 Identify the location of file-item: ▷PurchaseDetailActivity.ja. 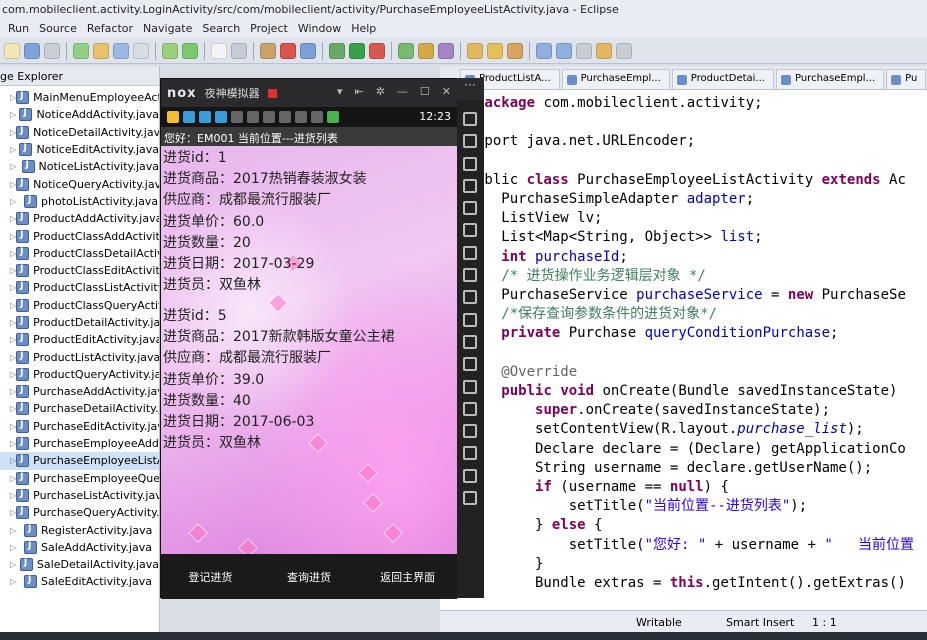
(79, 408).